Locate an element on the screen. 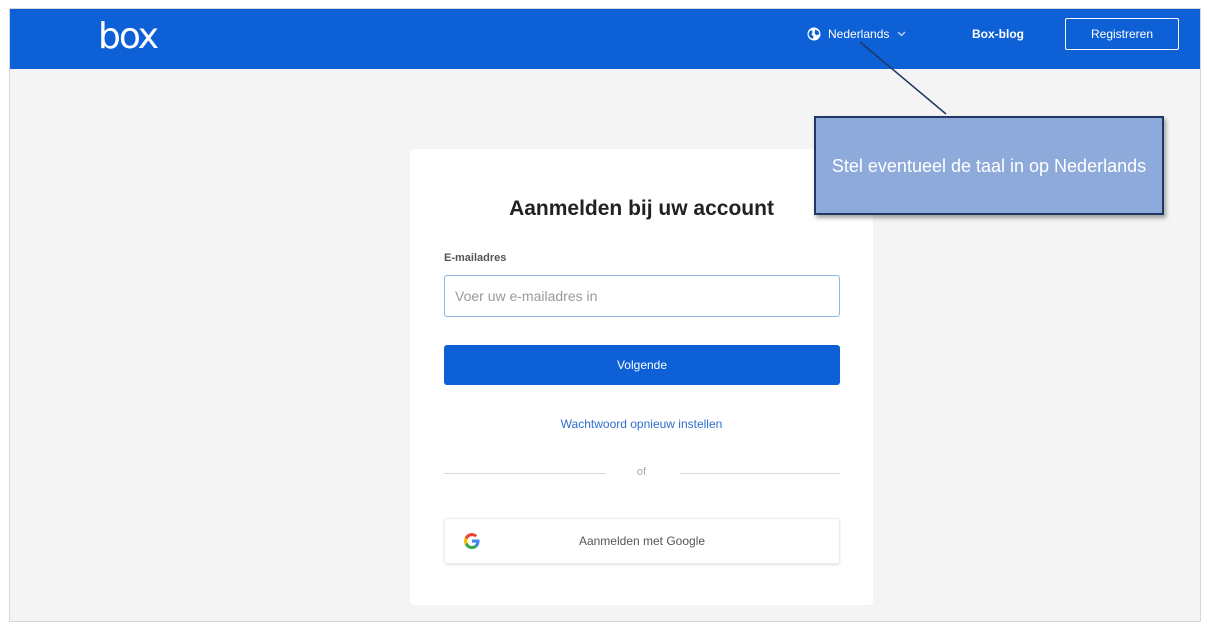 This screenshot has height=628, width=1218. top-navigation-bar: box Nederlands Box-blog Registreren is located at coordinates (605, 39).